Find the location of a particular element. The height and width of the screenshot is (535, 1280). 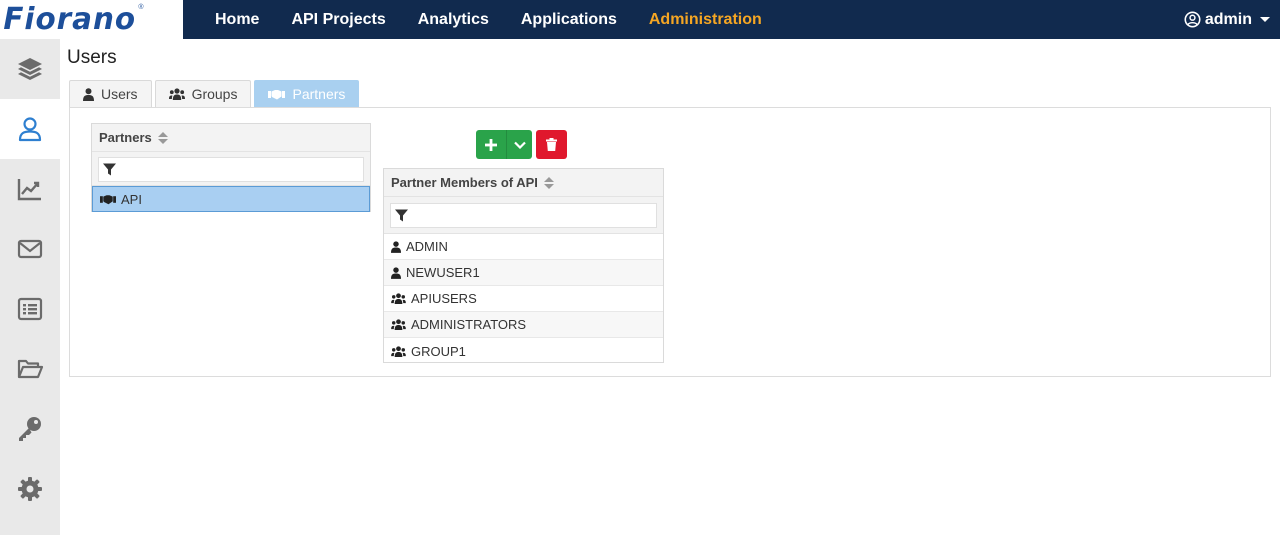

sidebar-item-settings is located at coordinates (30, 489).